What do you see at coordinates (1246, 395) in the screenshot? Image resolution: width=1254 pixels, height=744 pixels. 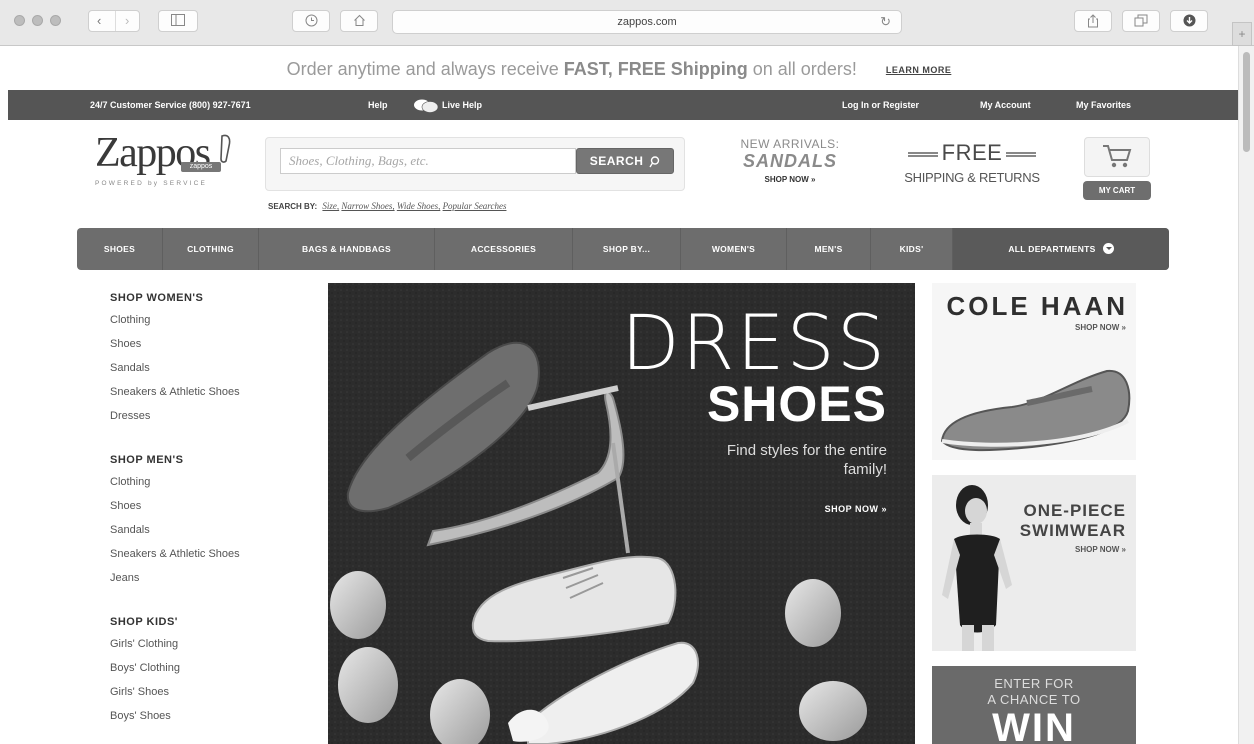 I see `page-scrollbar` at bounding box center [1246, 395].